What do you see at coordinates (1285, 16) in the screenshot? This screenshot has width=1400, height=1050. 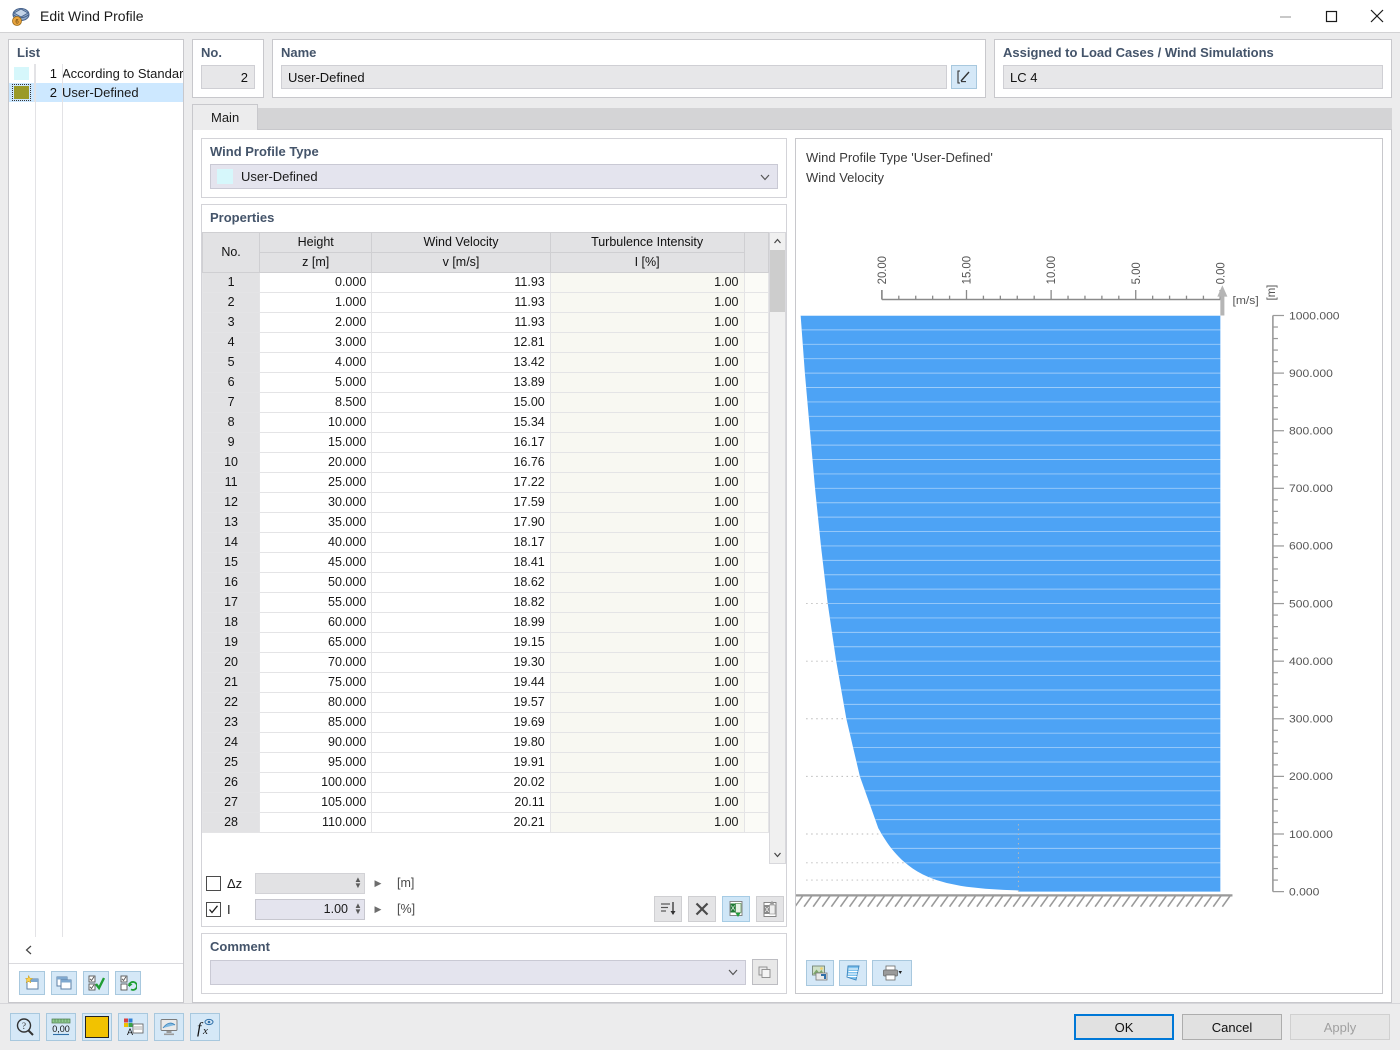 I see `minimize-icon` at bounding box center [1285, 16].